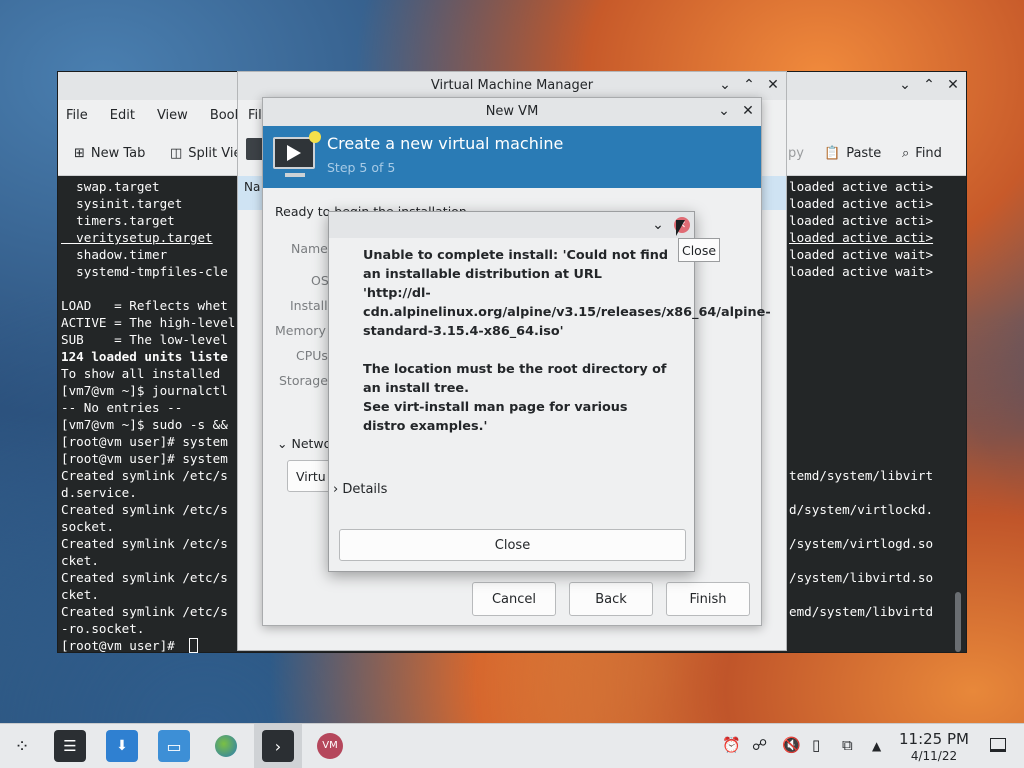 The image size is (1024, 768). Describe the element at coordinates (77, 115) in the screenshot. I see `menu-file: File` at that location.